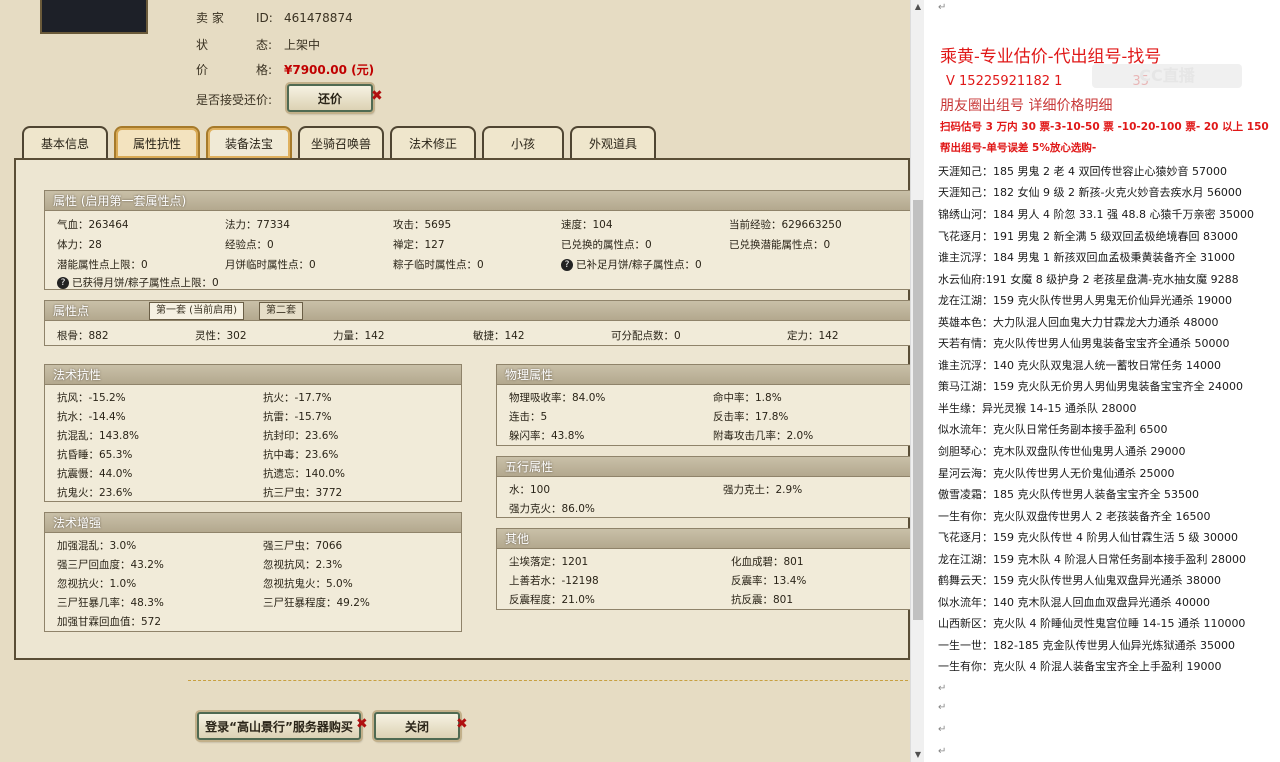  I want to click on scroll-up-icon: ▲, so click(918, 7).